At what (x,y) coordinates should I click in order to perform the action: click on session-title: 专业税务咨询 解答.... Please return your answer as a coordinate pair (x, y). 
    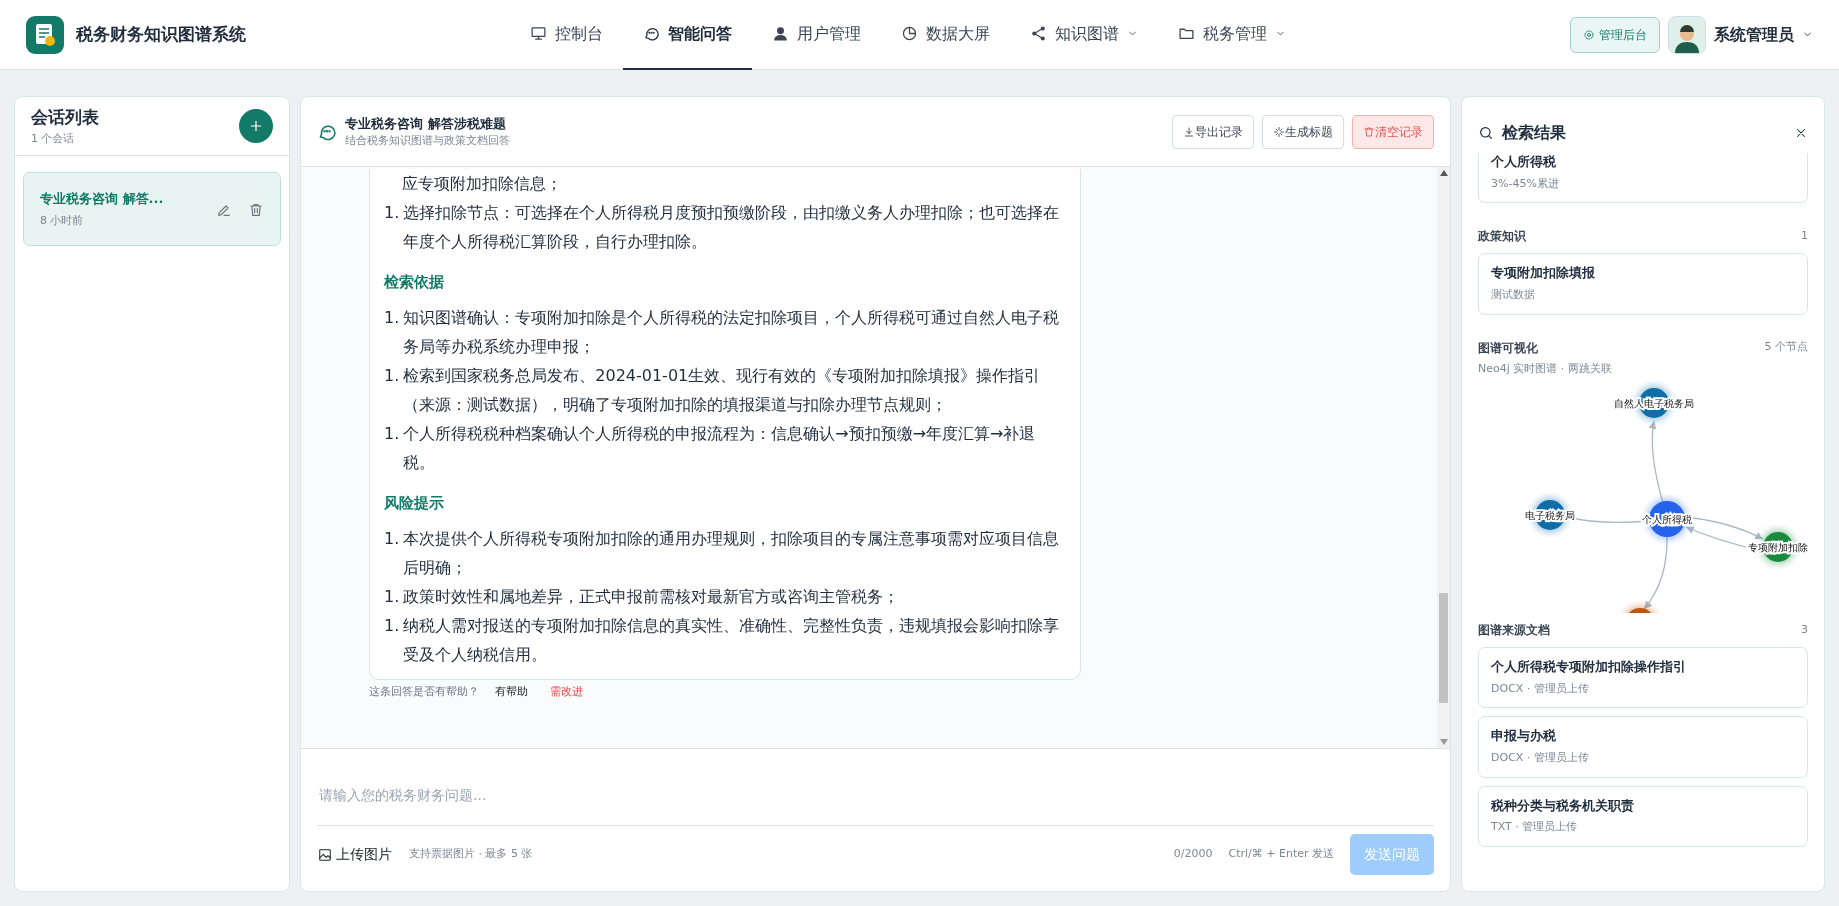
    Looking at the image, I should click on (102, 199).